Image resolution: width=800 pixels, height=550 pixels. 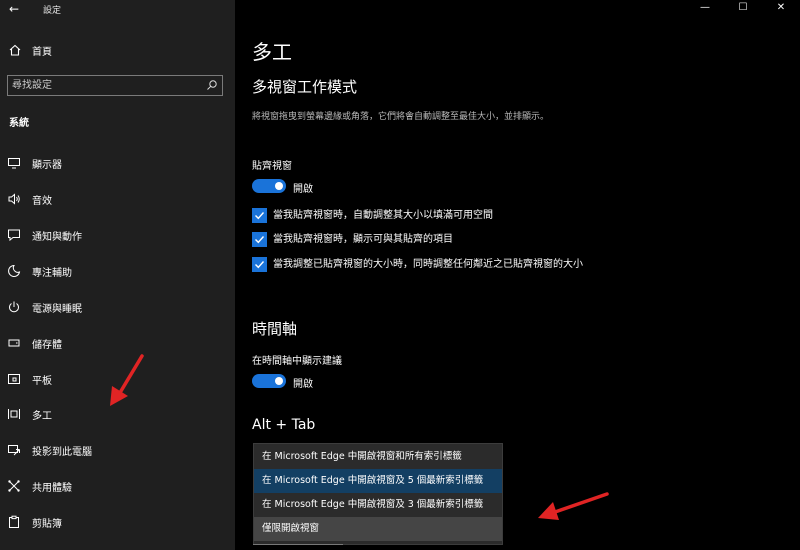 I want to click on search-input, so click(x=107, y=85).